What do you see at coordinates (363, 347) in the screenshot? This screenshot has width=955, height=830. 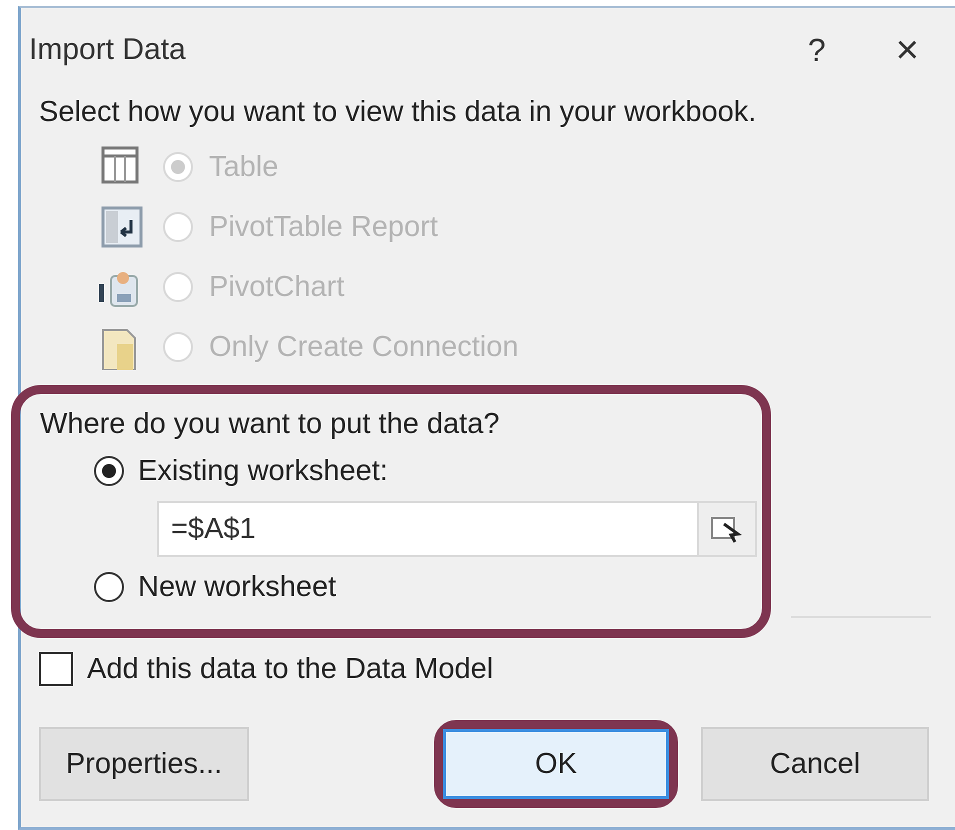 I see `option-label: Only Create Connection` at bounding box center [363, 347].